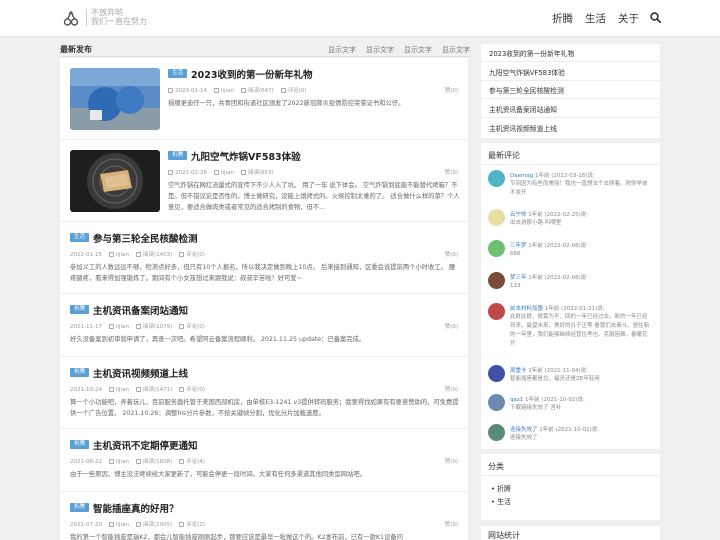 This screenshot has width=720, height=540. Describe the element at coordinates (518, 278) in the screenshot. I see `comment-author: 梦三年` at that location.